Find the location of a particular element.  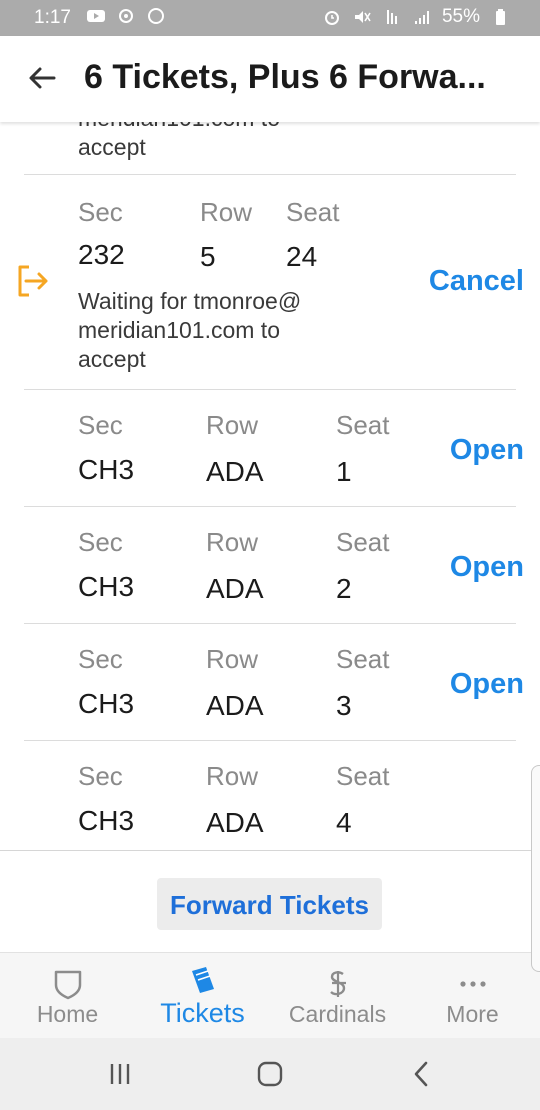

circle-notification-icon is located at coordinates (156, 16).